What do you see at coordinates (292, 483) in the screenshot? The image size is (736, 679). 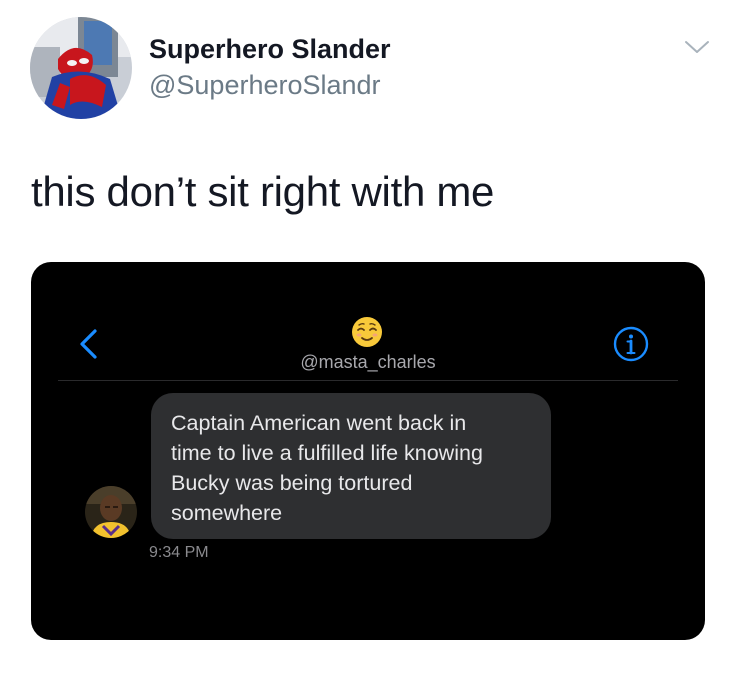 I see `message-line: Bucky was being tortured` at bounding box center [292, 483].